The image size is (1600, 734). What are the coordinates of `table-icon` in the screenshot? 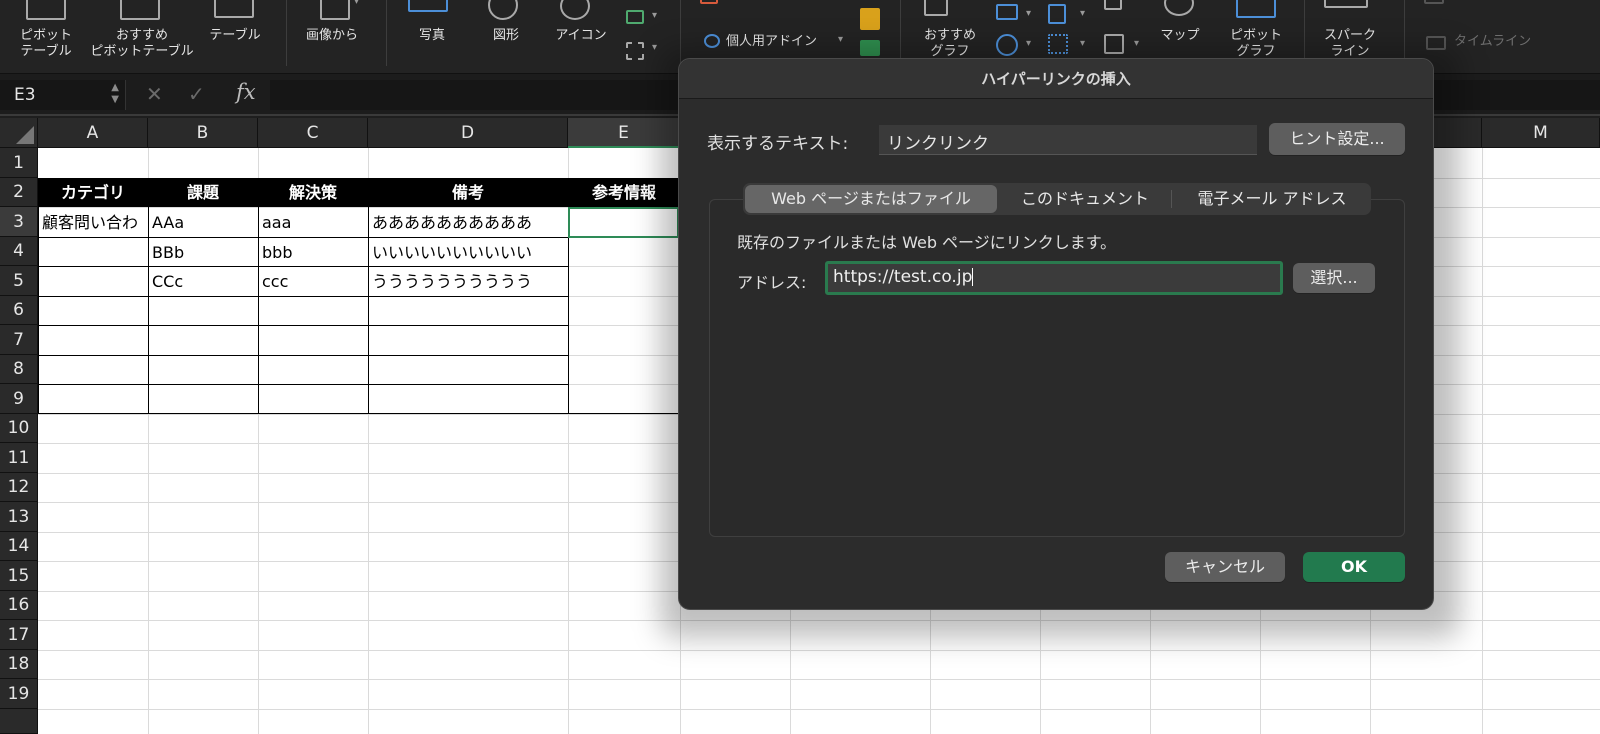 It's located at (234, 9).